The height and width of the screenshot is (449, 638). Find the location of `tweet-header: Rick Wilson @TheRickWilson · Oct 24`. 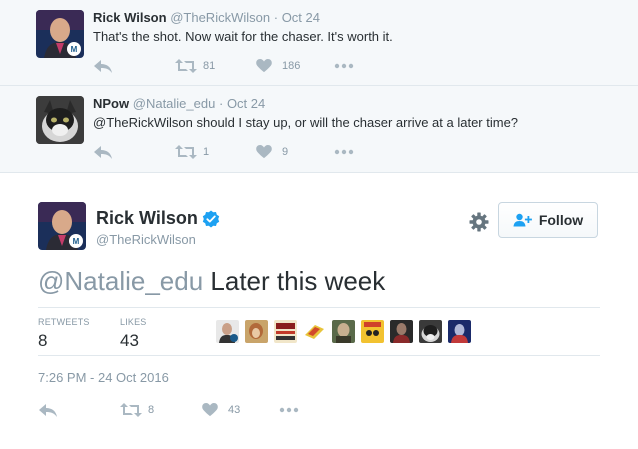

tweet-header: Rick Wilson @TheRickWilson · Oct 24 is located at coordinates (206, 17).